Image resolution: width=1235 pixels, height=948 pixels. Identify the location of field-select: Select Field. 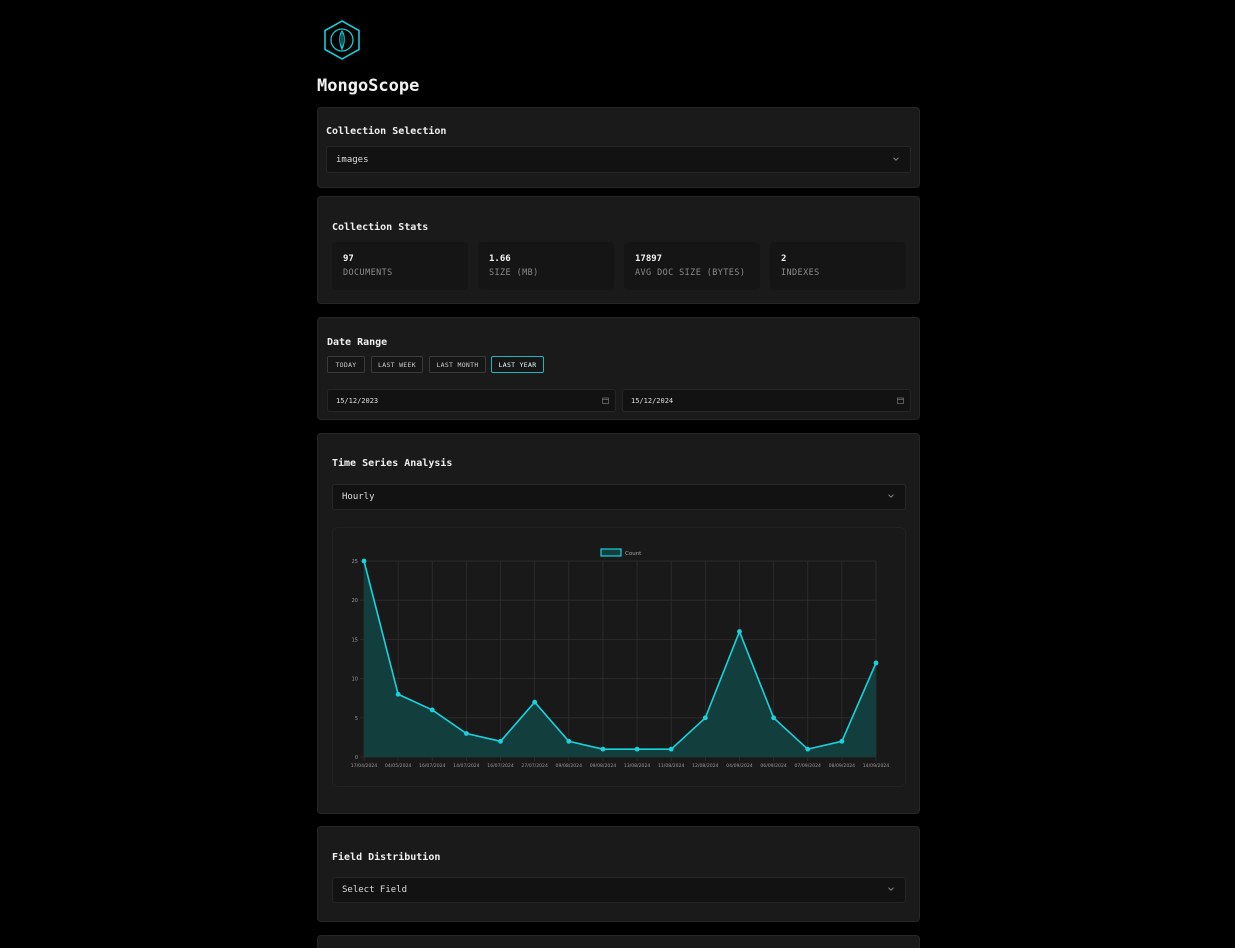
(619, 890).